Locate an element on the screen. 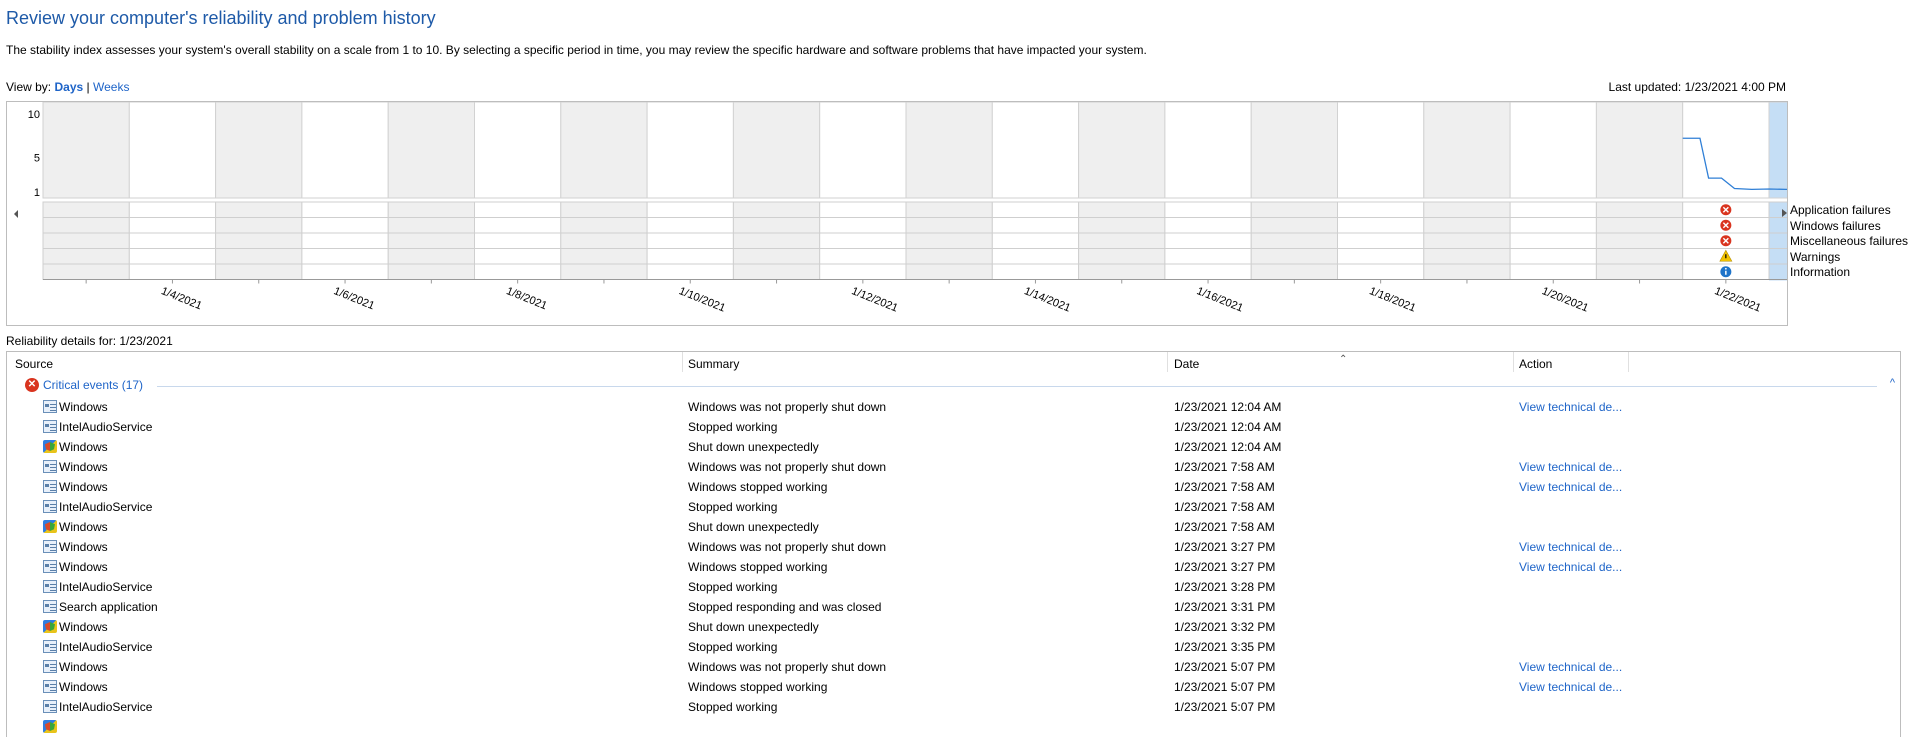 Image resolution: width=1908 pixels, height=737 pixels. group-header-critical-events: ✕ Critical events (17) ^ is located at coordinates (960, 386).